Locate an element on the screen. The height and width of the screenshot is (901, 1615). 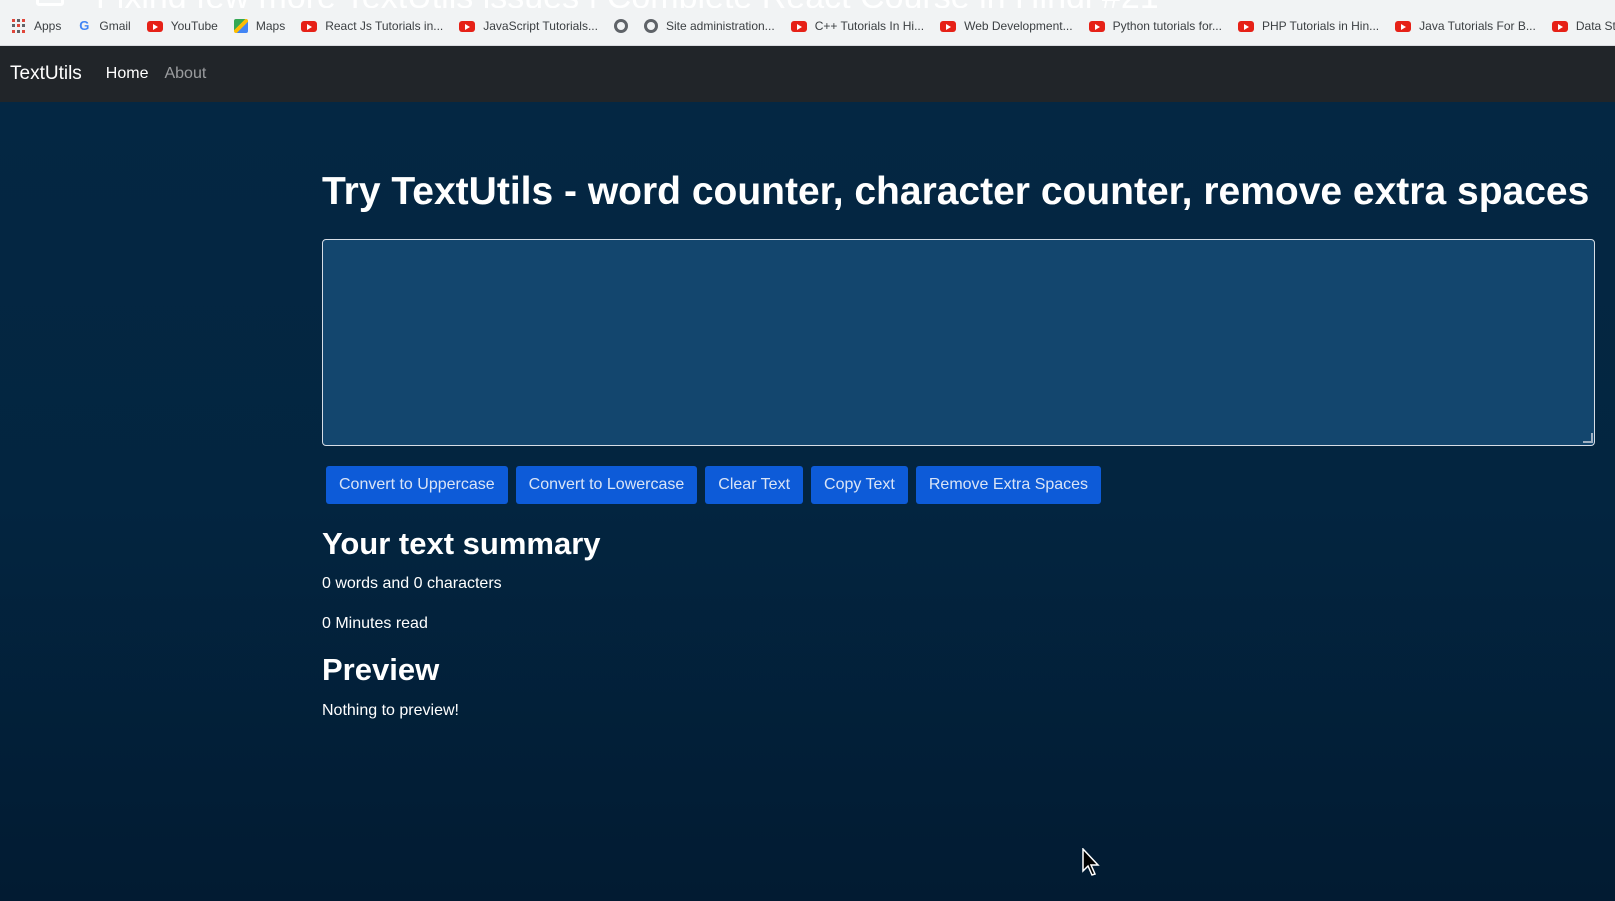
nav-link-home: Home is located at coordinates (127, 74).